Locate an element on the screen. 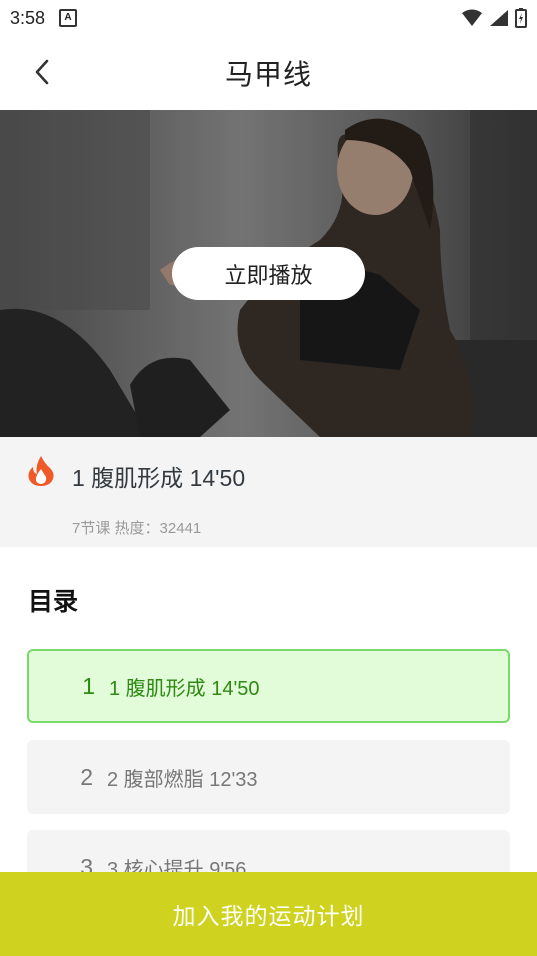 This screenshot has height=956, width=537. course-number: 2 is located at coordinates (86, 776).